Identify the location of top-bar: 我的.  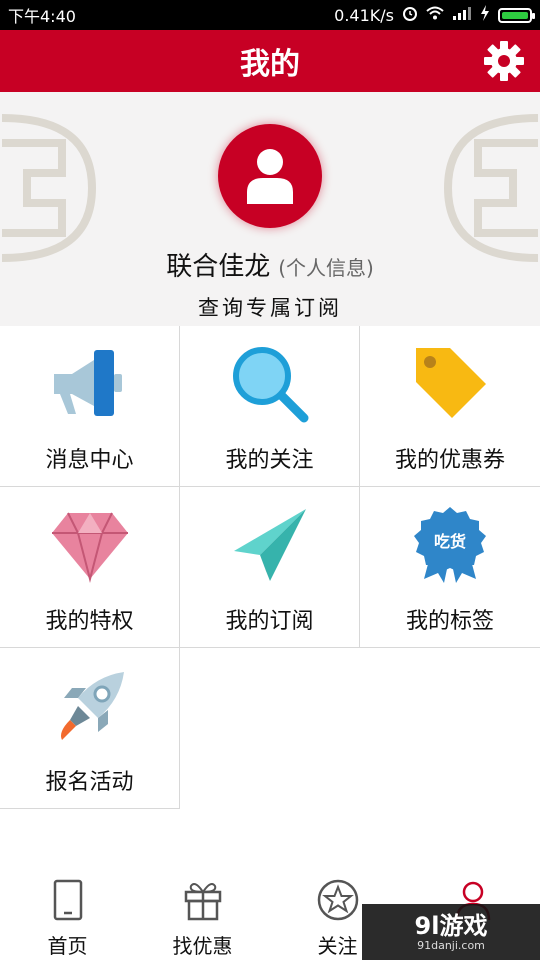
(270, 61).